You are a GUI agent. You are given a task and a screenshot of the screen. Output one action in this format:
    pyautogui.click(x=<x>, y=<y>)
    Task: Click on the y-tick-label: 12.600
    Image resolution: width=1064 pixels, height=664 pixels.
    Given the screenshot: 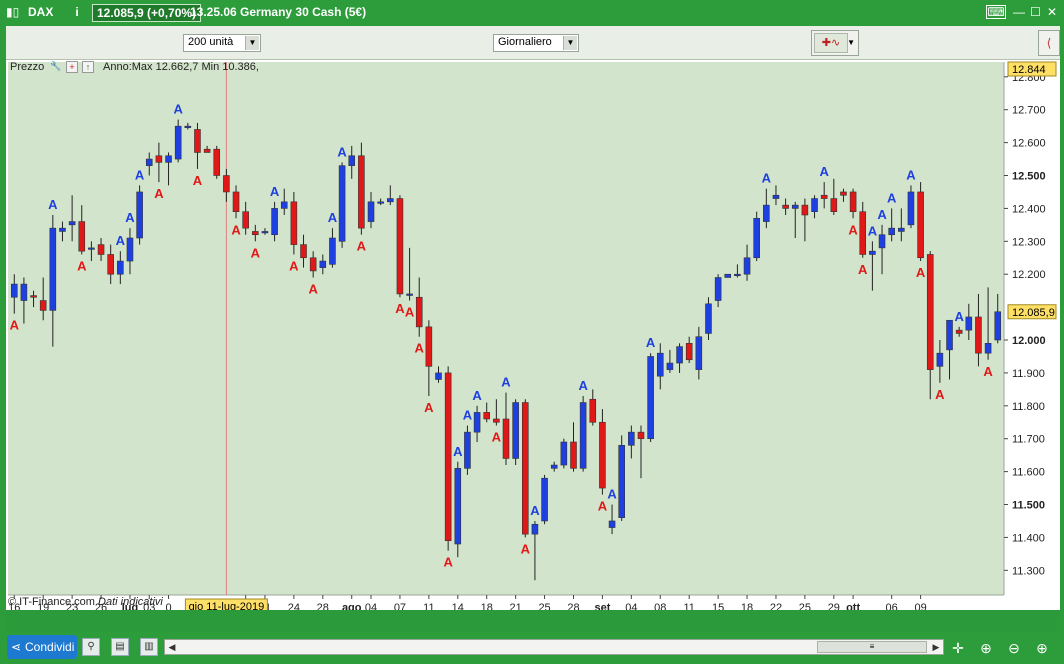 What is the action you would take?
    pyautogui.click(x=1029, y=144)
    